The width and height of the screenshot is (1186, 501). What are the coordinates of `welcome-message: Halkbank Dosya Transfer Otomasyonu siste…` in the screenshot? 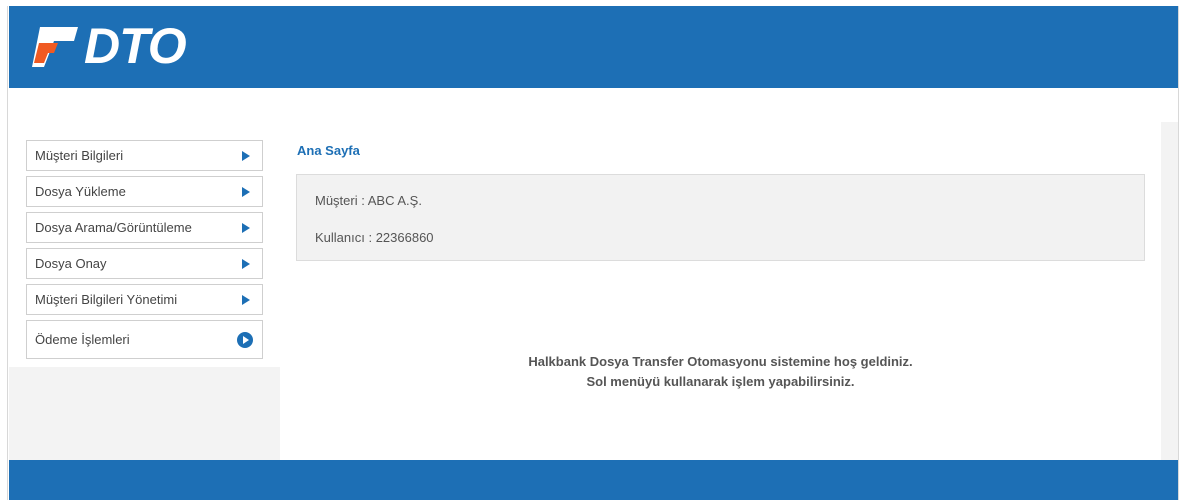 It's located at (720, 372).